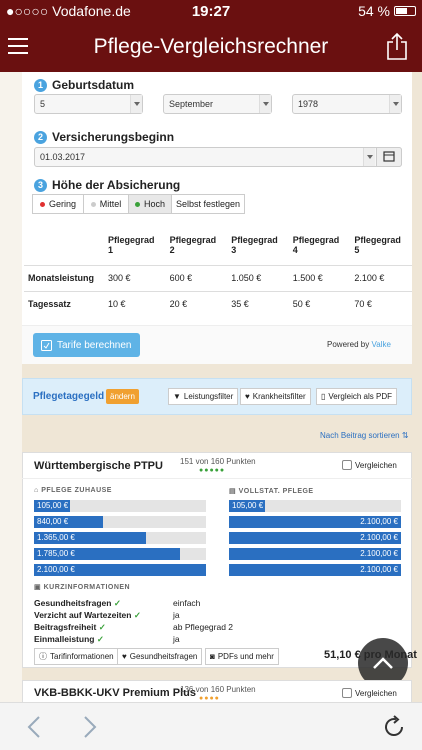  I want to click on birth-month-select: September, so click(217, 104).